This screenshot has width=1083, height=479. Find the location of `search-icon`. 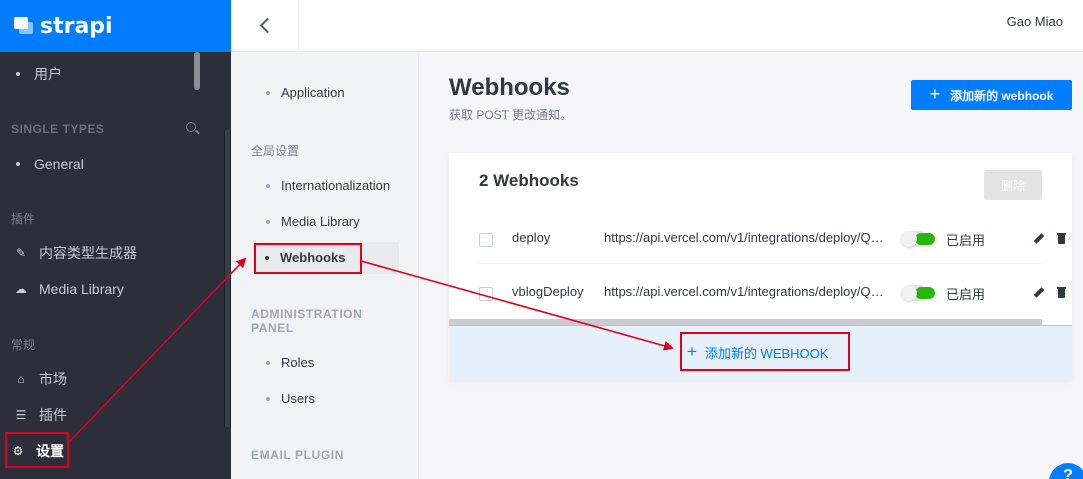

search-icon is located at coordinates (191, 127).